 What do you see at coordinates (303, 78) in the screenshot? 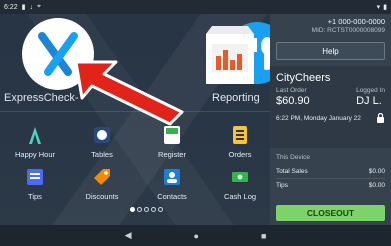
I see `merchant-name: CityCheers` at bounding box center [303, 78].